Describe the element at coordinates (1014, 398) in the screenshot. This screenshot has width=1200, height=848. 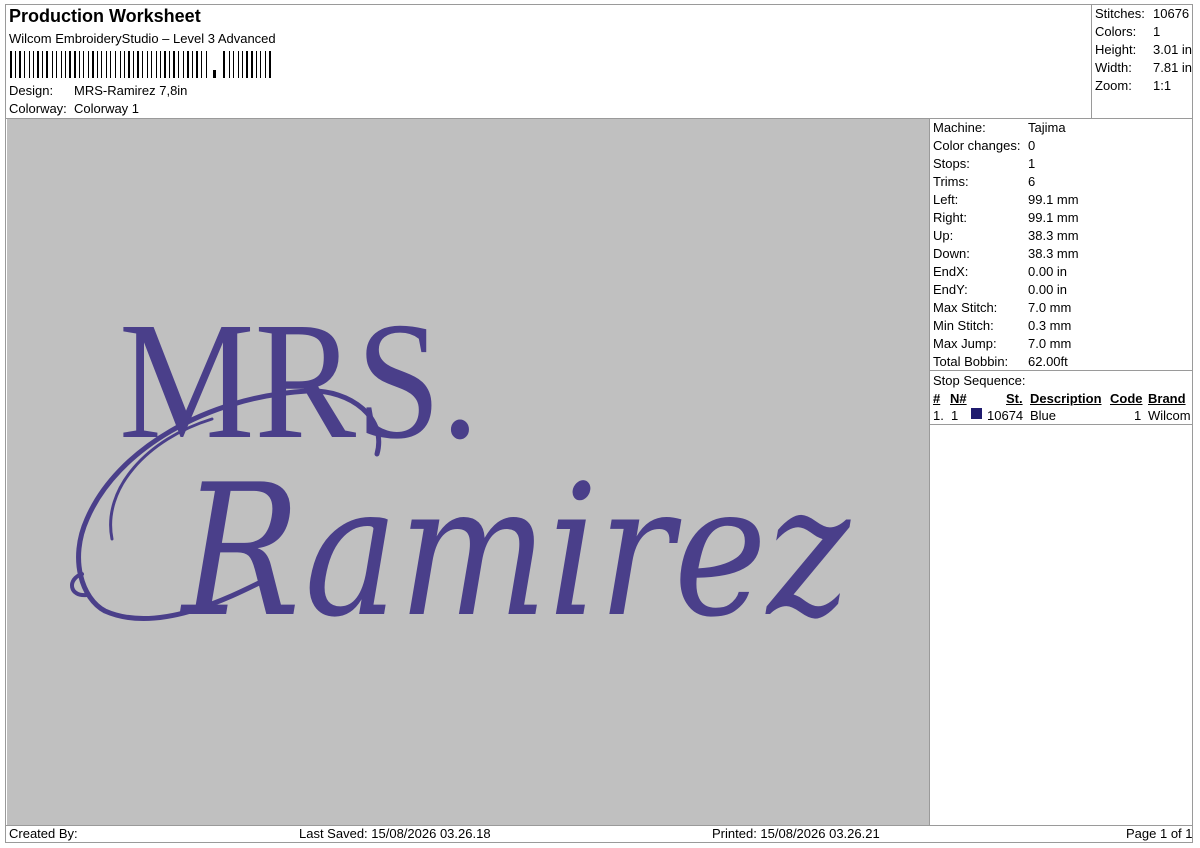
I see `col-header-st: St.` at that location.